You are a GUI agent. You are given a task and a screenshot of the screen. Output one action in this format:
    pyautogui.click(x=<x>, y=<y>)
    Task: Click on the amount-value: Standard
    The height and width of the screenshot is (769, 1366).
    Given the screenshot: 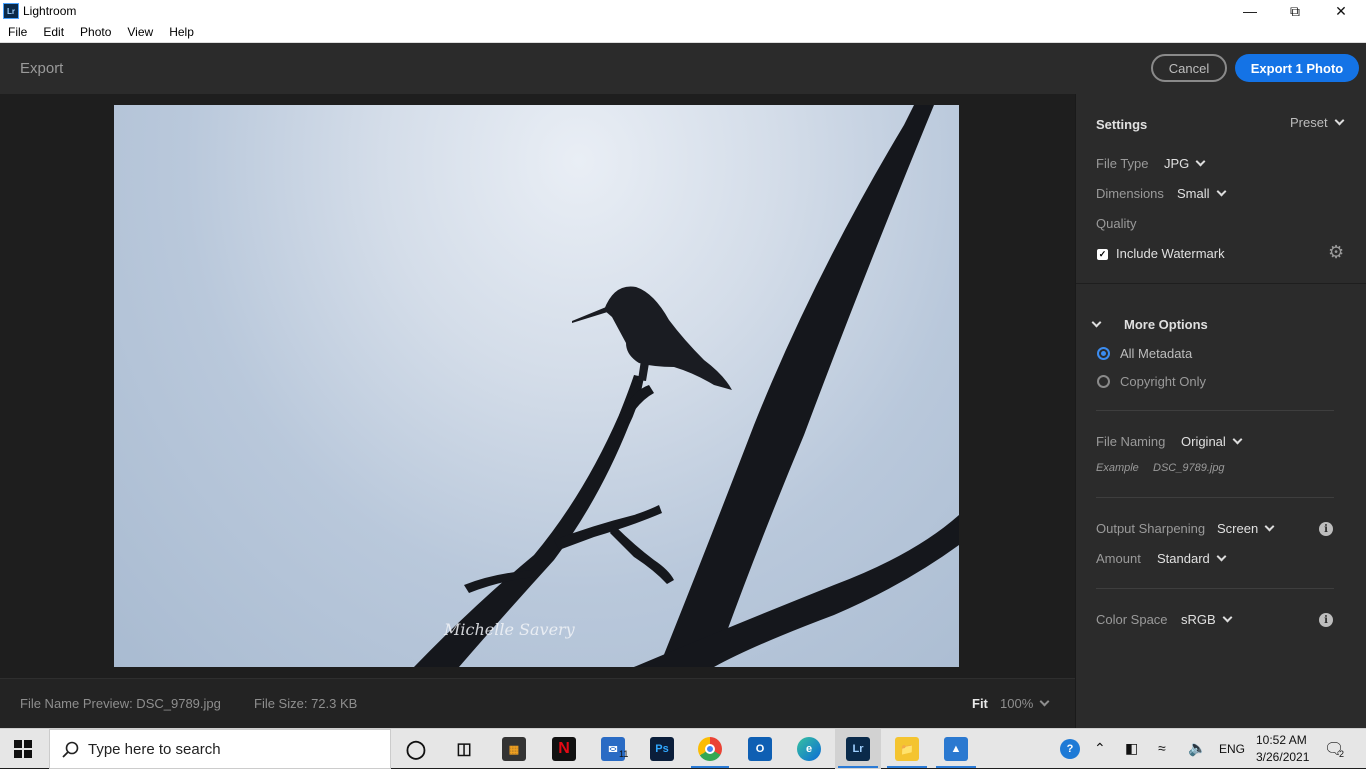 What is the action you would take?
    pyautogui.click(x=1183, y=558)
    